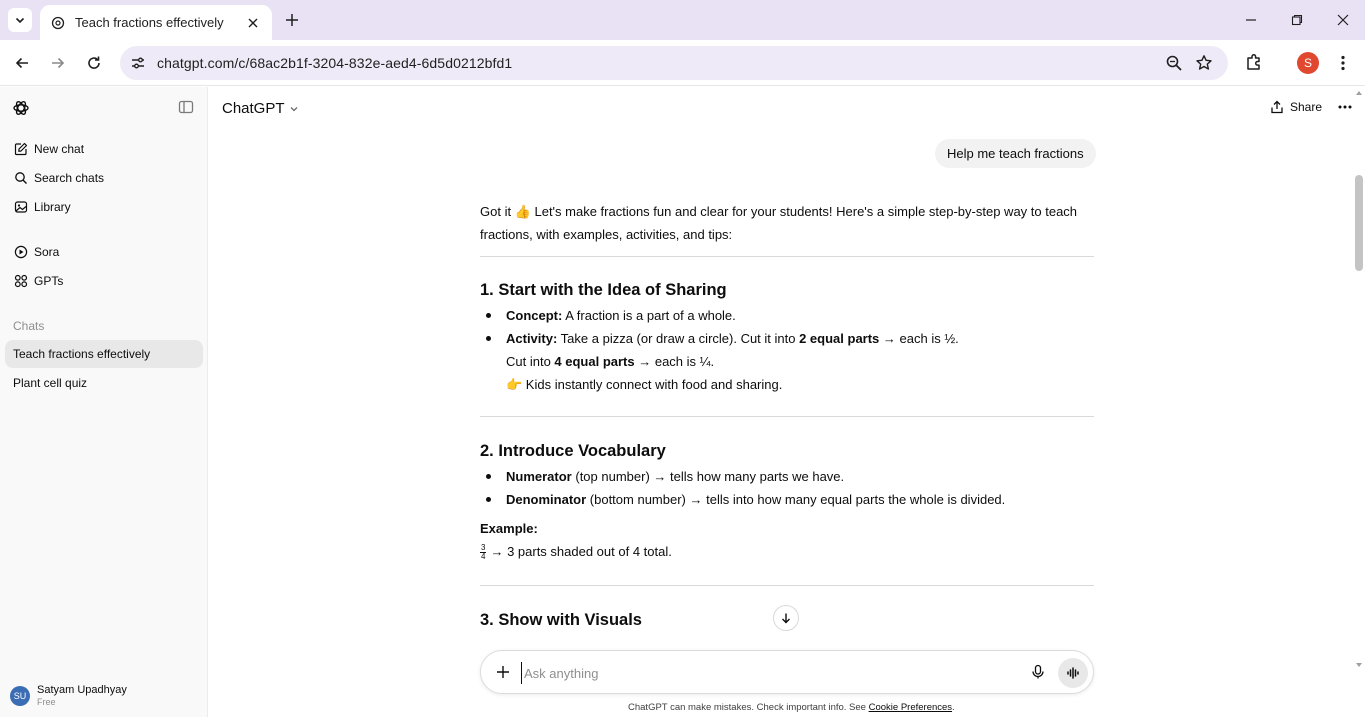 The width and height of the screenshot is (1365, 717). Describe the element at coordinates (21, 178) in the screenshot. I see `search-icon` at that location.